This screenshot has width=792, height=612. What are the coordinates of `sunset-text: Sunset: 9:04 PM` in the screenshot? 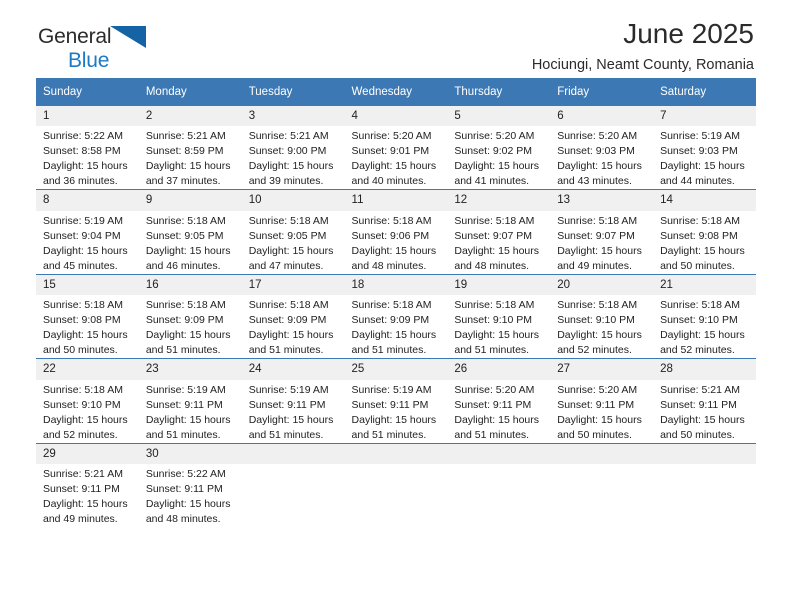 It's located at (82, 235).